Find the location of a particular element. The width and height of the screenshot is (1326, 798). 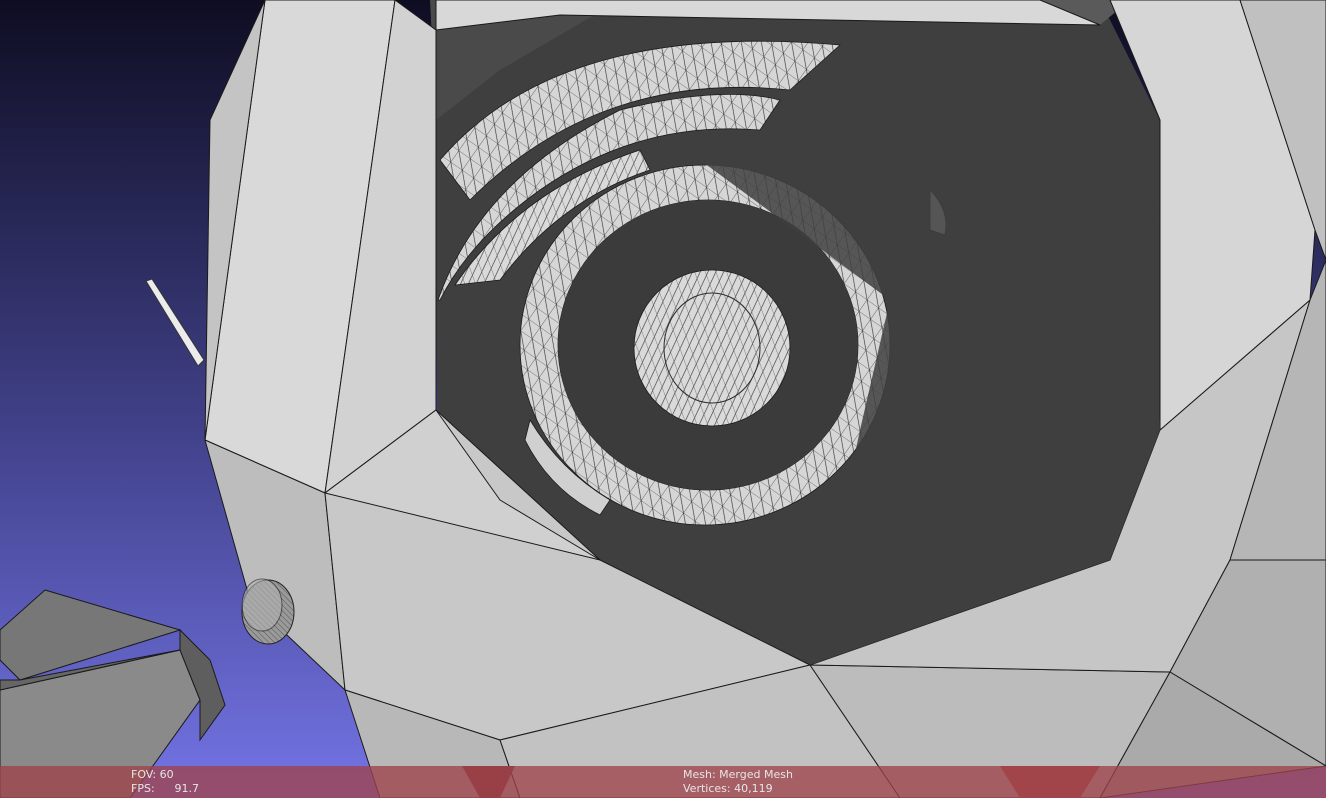

fov-value: 60 is located at coordinates (166, 774).